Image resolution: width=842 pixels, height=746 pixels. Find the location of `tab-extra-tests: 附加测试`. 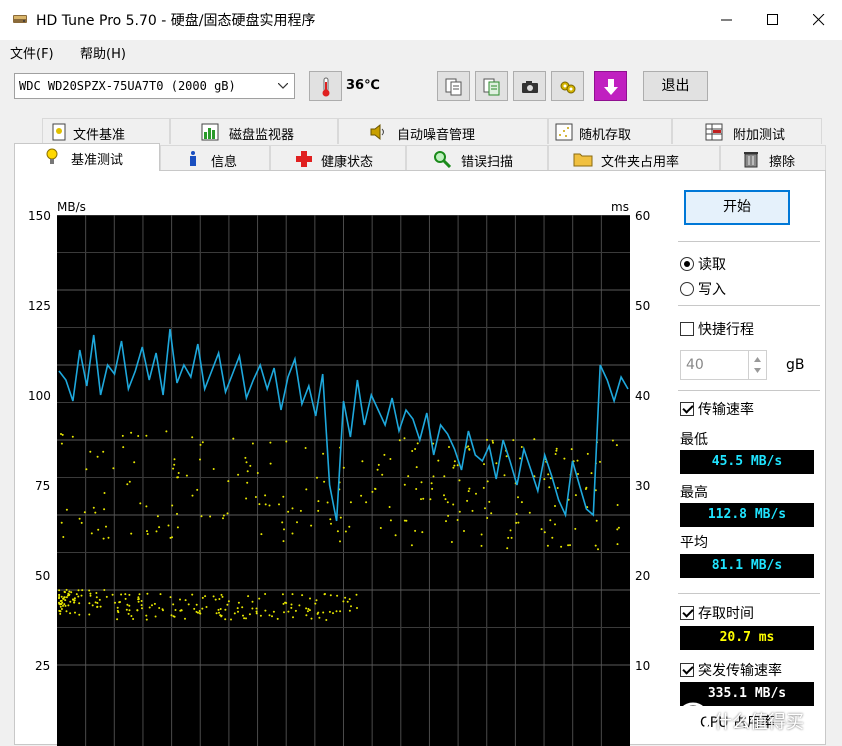

tab-extra-tests: 附加测试 is located at coordinates (747, 131).